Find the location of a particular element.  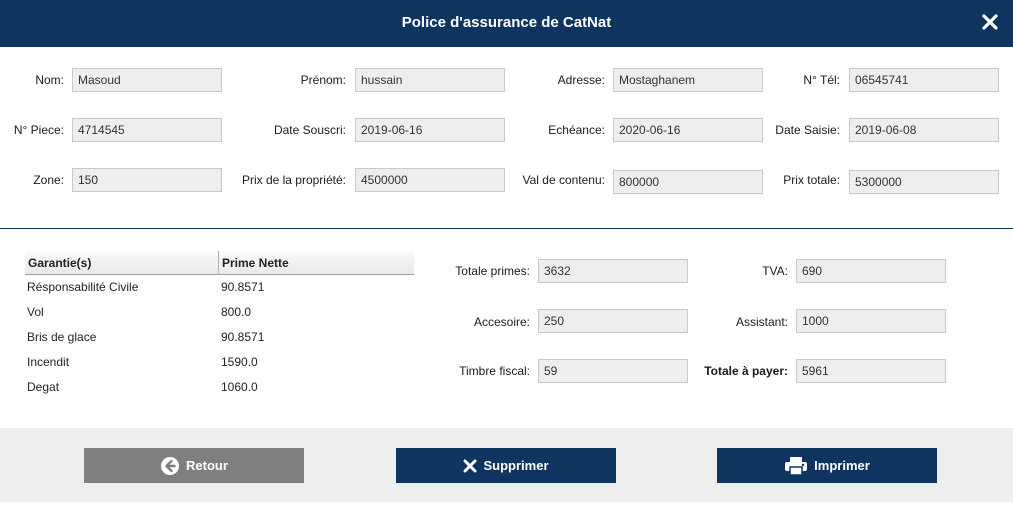

title-bar: Police d'assurance de CatNat is located at coordinates (506, 23).